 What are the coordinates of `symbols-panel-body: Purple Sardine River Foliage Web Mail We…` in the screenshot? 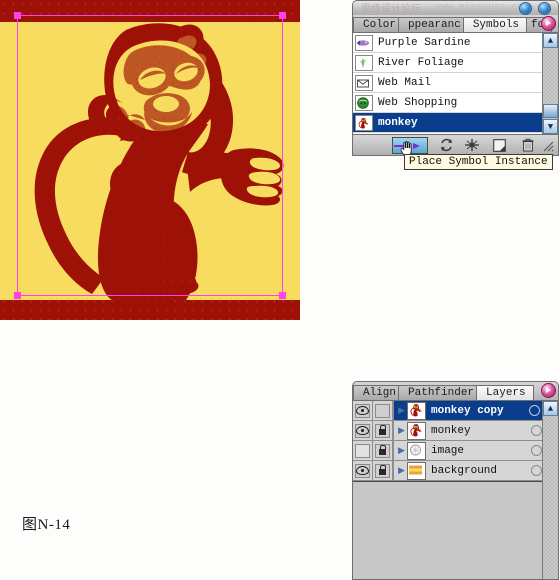 It's located at (455, 83).